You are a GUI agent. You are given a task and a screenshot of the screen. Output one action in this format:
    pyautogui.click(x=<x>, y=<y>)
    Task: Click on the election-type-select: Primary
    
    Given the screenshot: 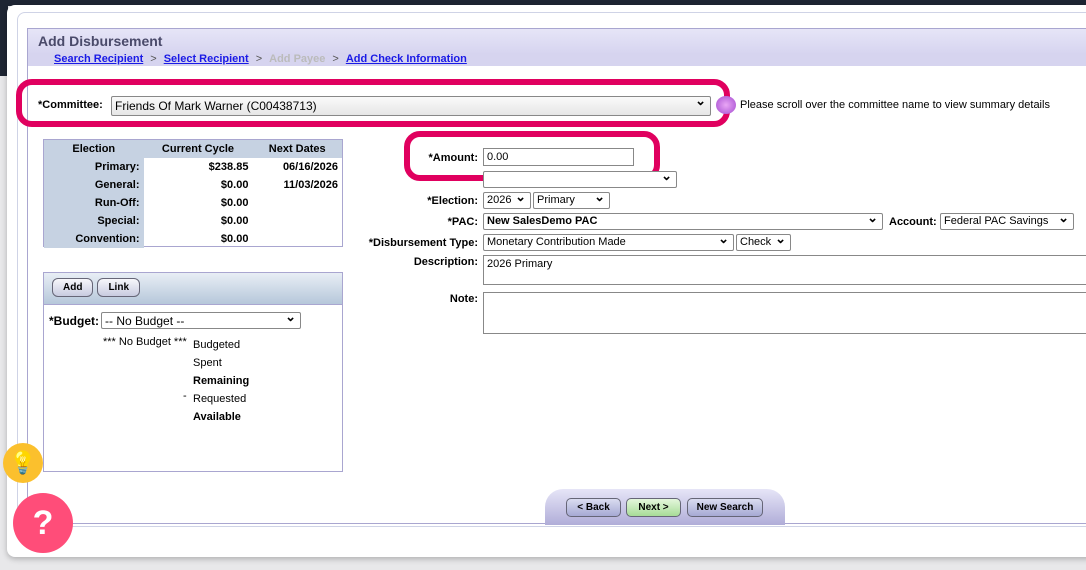 What is the action you would take?
    pyautogui.click(x=571, y=200)
    